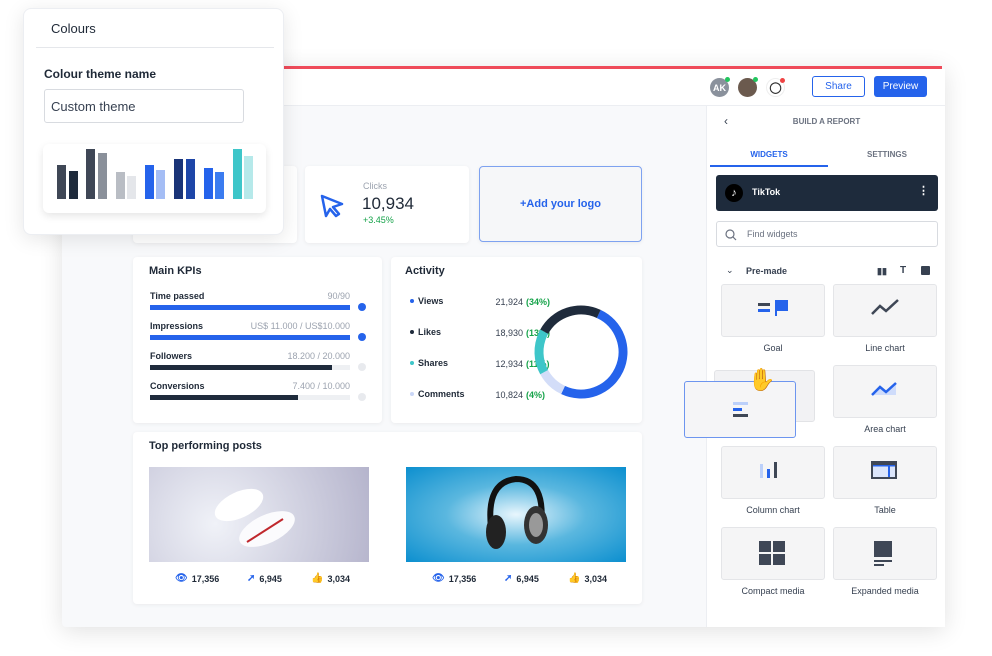 This screenshot has width=992, height=656. Describe the element at coordinates (773, 591) in the screenshot. I see `widget-label: Compact media` at that location.